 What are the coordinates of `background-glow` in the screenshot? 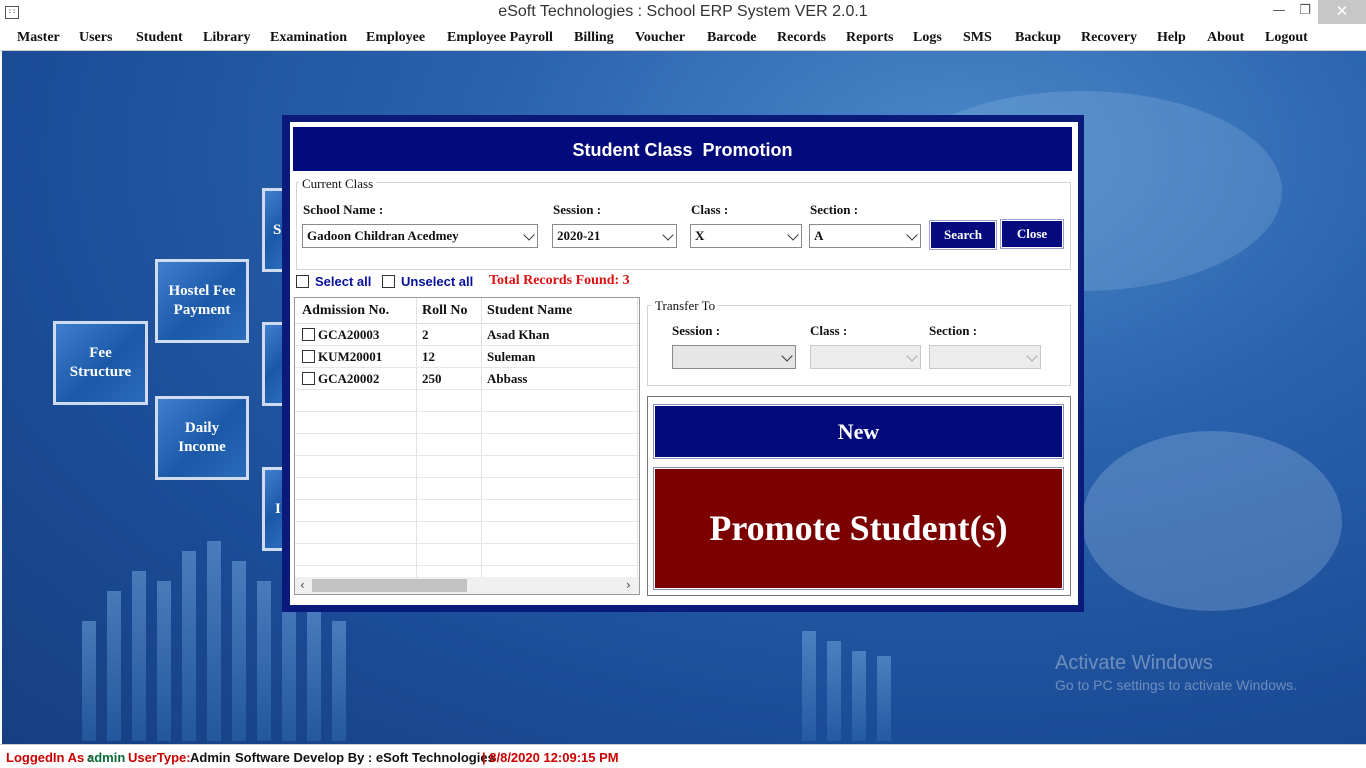 It's located at (1212, 521).